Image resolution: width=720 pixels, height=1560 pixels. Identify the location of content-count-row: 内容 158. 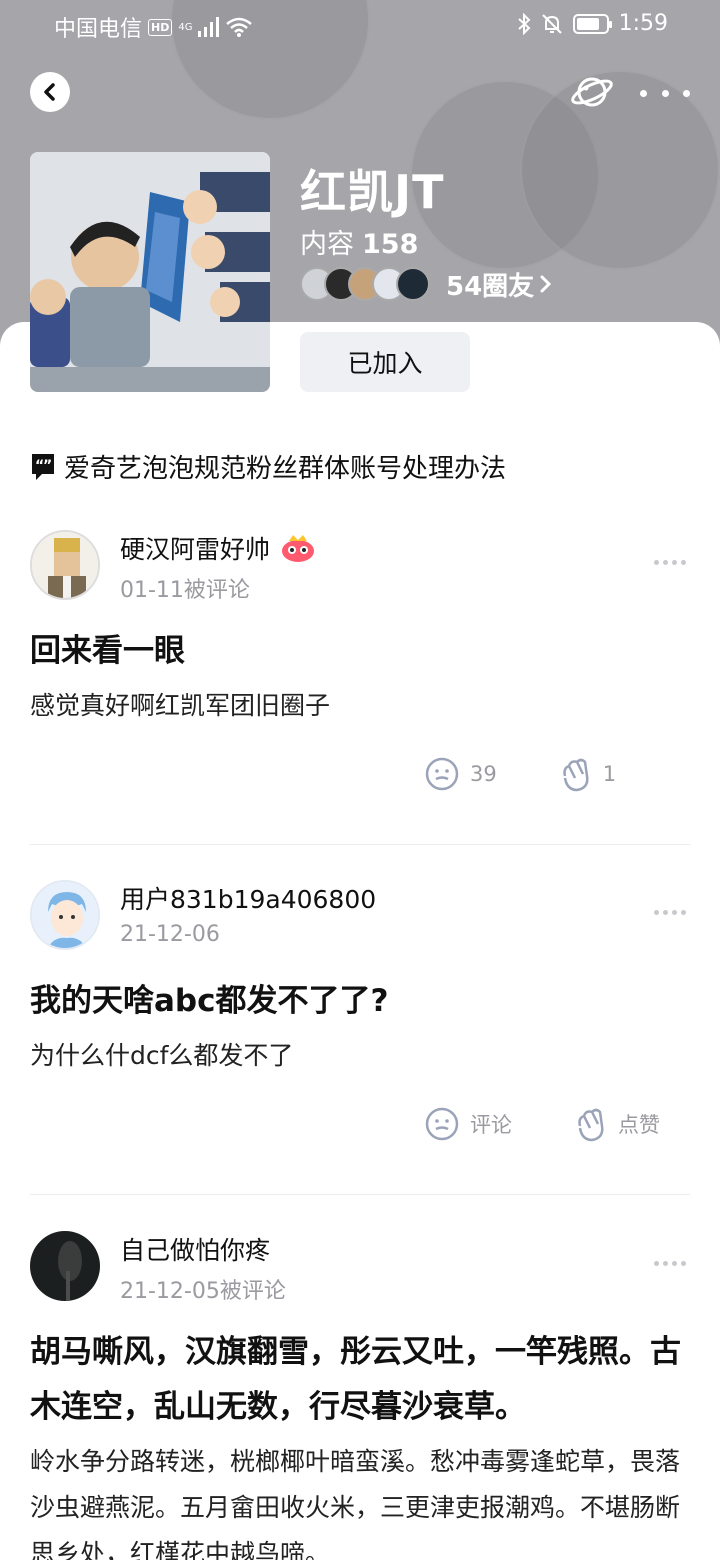
(359, 241).